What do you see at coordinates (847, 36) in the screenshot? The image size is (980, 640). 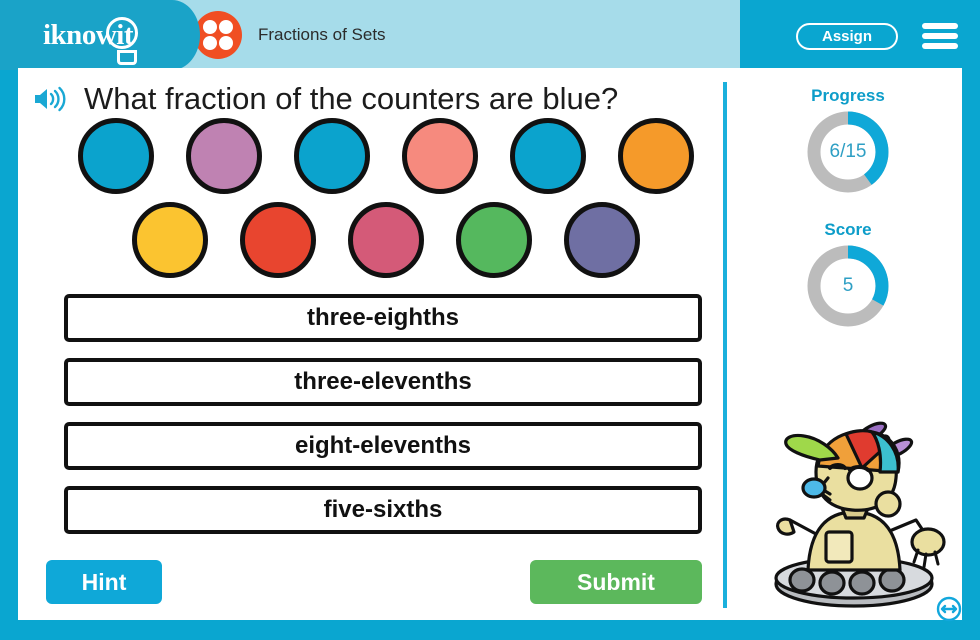 I see `assign-button: Assign` at bounding box center [847, 36].